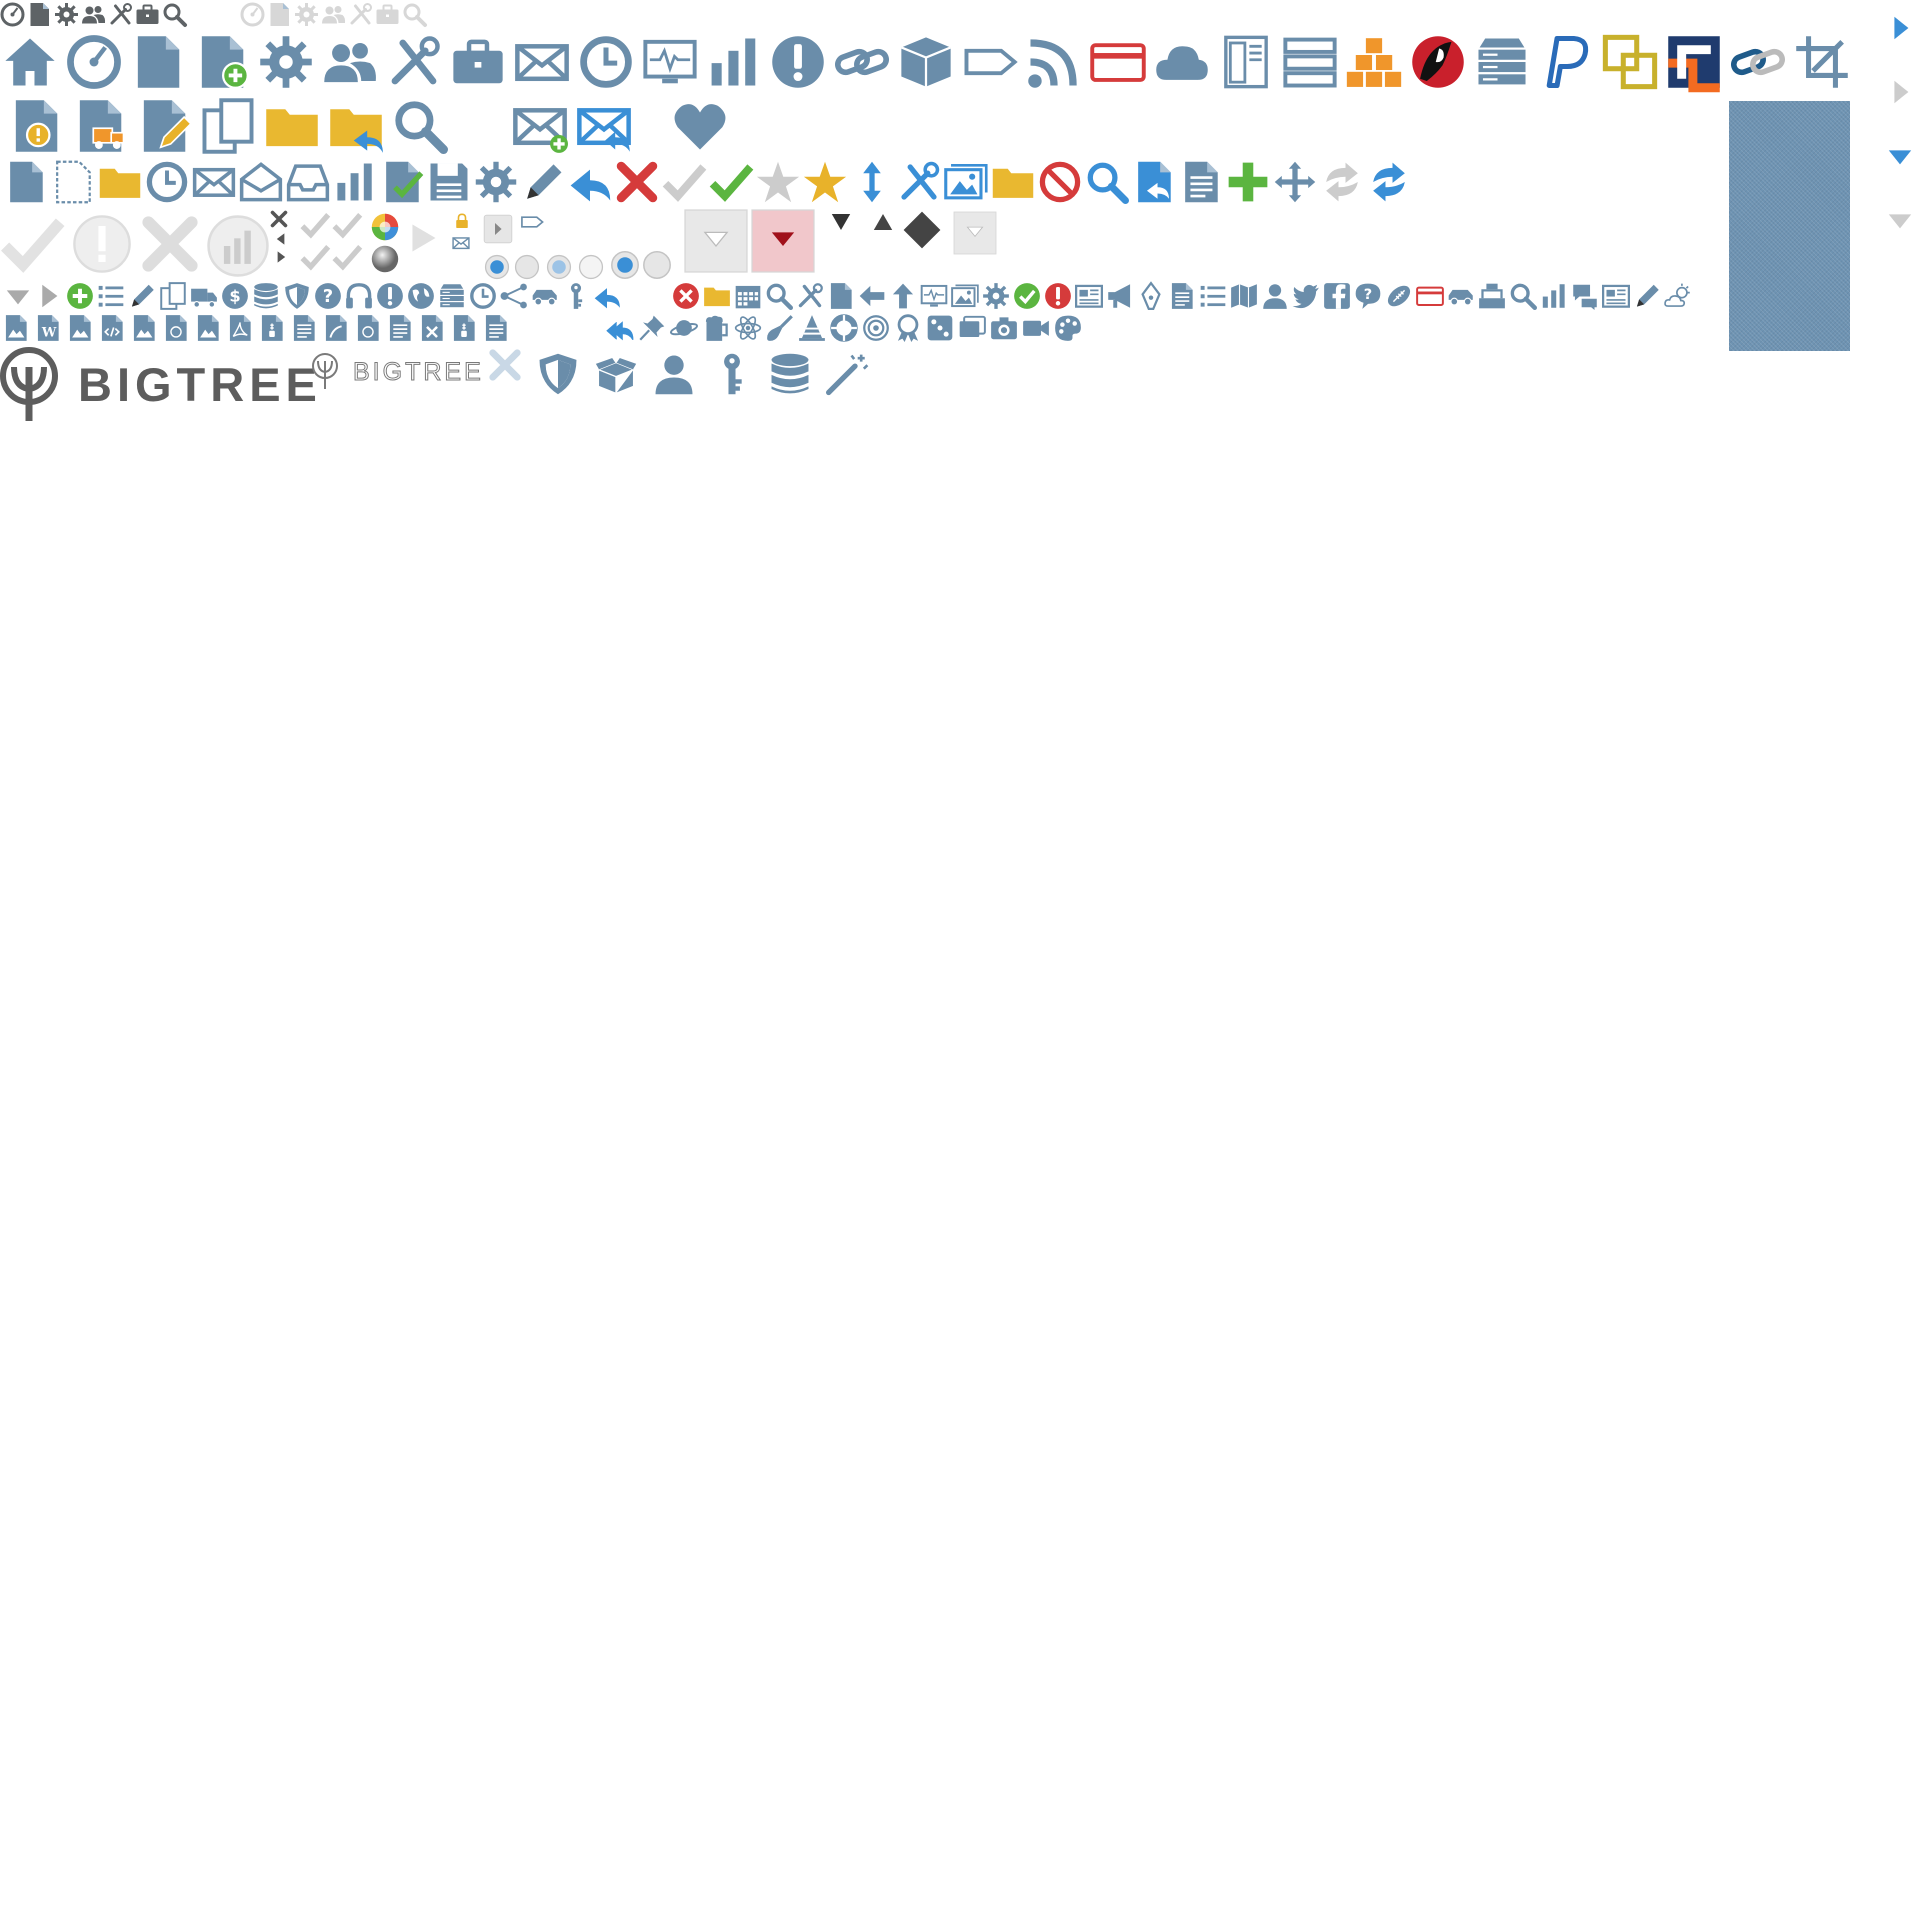  What do you see at coordinates (39, 14) in the screenshot?
I see `pages-icon` at bounding box center [39, 14].